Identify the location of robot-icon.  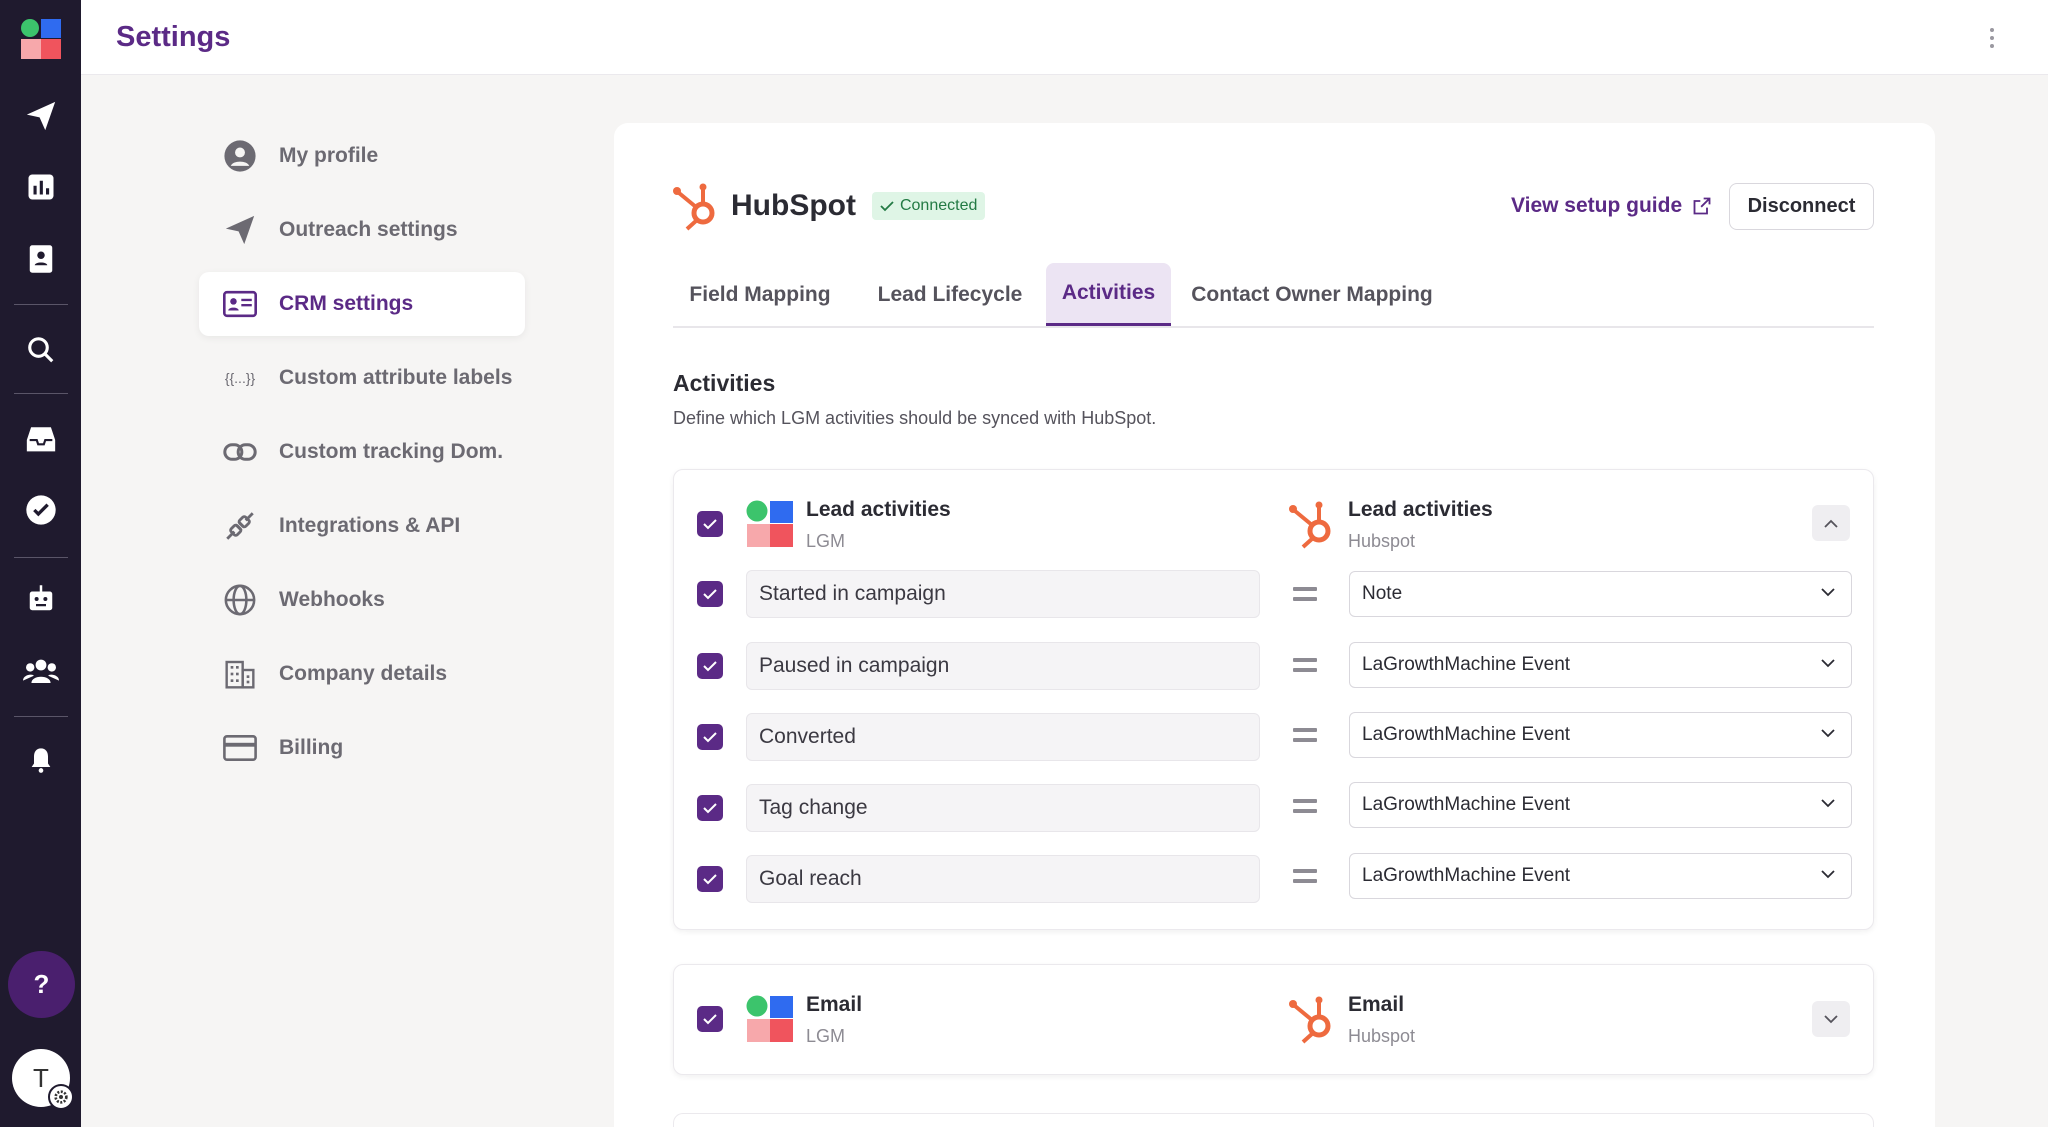
(41, 599).